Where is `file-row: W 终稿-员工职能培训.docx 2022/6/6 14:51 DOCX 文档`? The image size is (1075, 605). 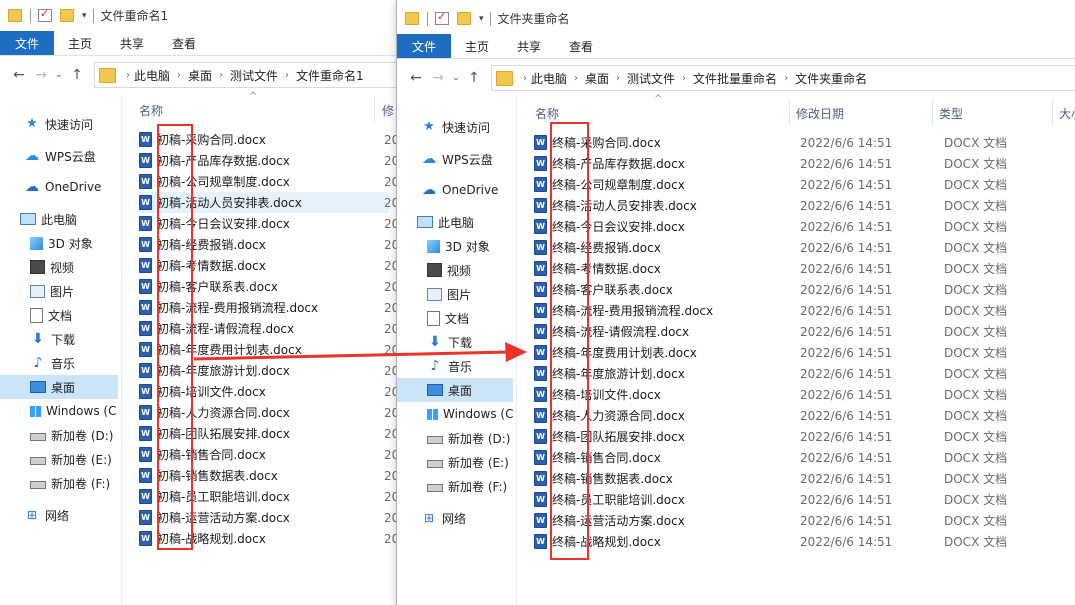 file-row: W 终稿-员工职能培训.docx 2022/6/6 14:51 DOCX 文档 is located at coordinates (804, 499).